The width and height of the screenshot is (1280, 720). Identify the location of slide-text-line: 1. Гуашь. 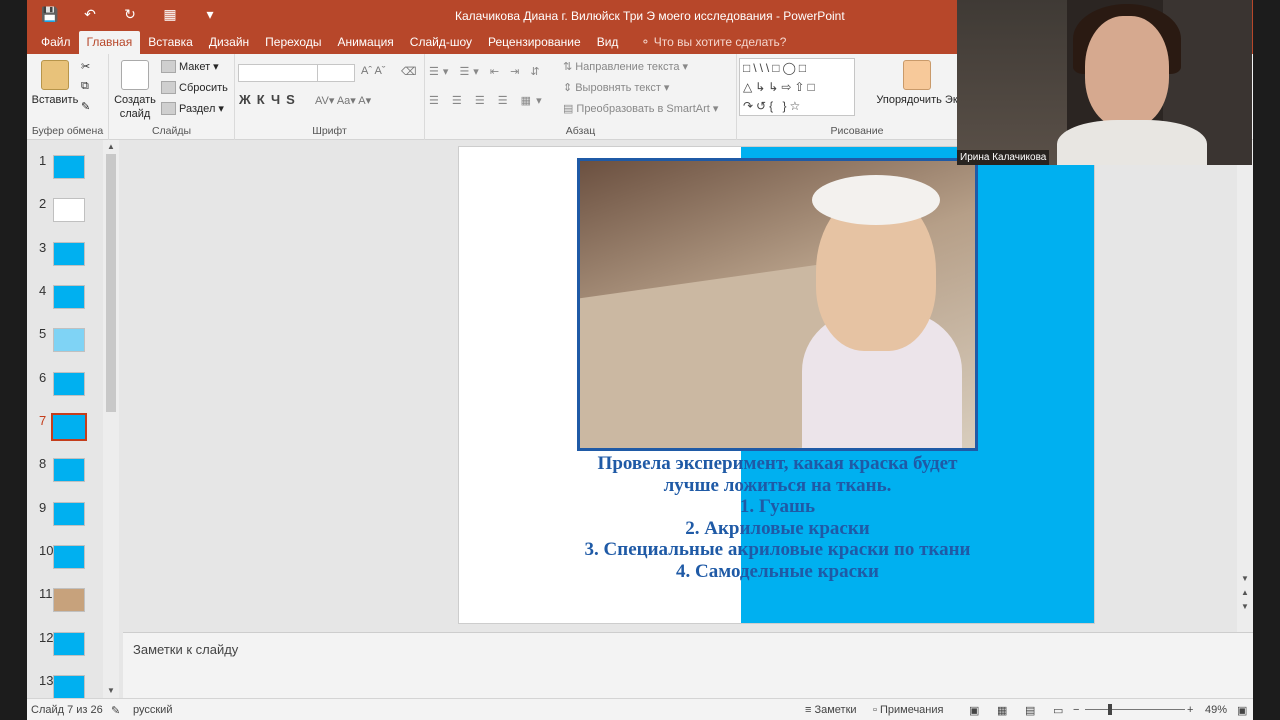
(777, 506).